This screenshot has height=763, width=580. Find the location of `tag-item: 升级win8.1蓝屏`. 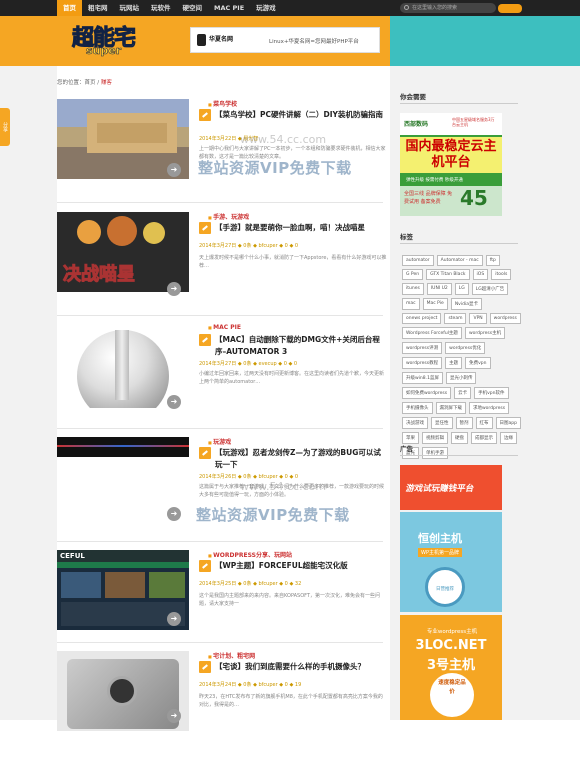

tag-item: 升级win8.1蓝屏 is located at coordinates (422, 378).